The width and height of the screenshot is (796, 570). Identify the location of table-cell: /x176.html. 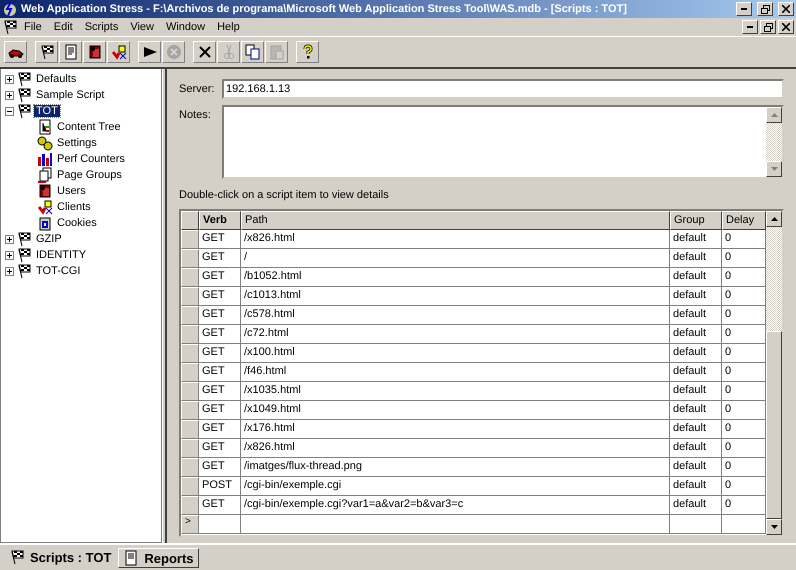
(455, 429).